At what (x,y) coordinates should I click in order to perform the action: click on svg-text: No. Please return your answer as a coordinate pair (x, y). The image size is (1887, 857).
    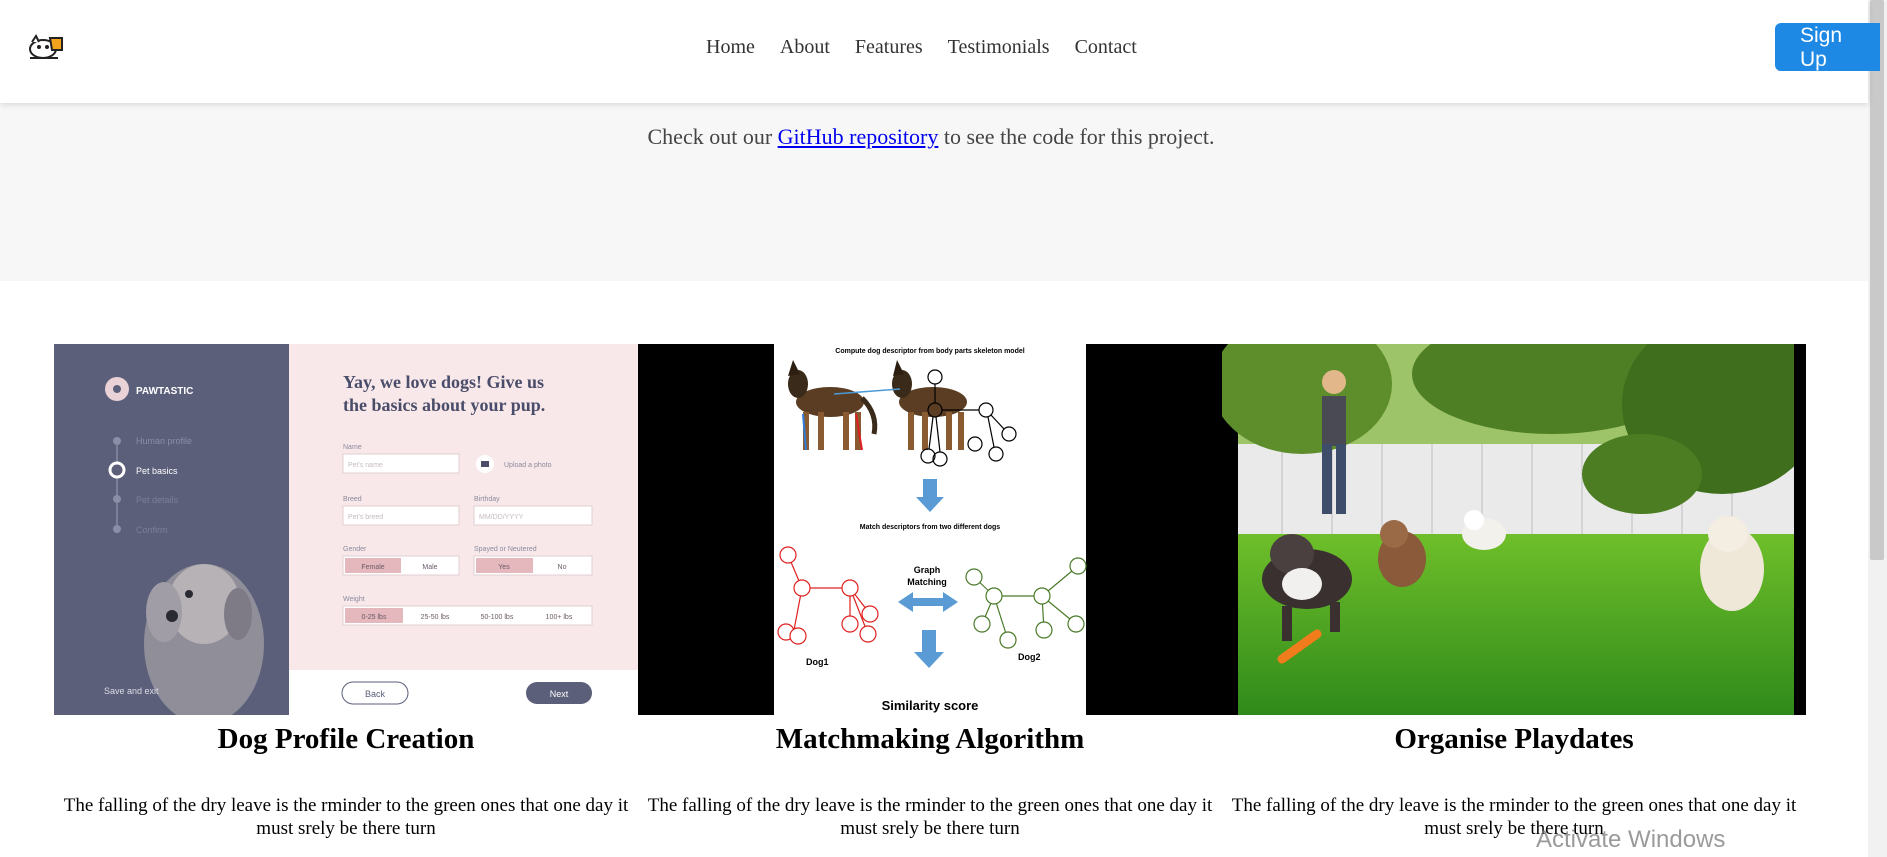
    Looking at the image, I should click on (562, 567).